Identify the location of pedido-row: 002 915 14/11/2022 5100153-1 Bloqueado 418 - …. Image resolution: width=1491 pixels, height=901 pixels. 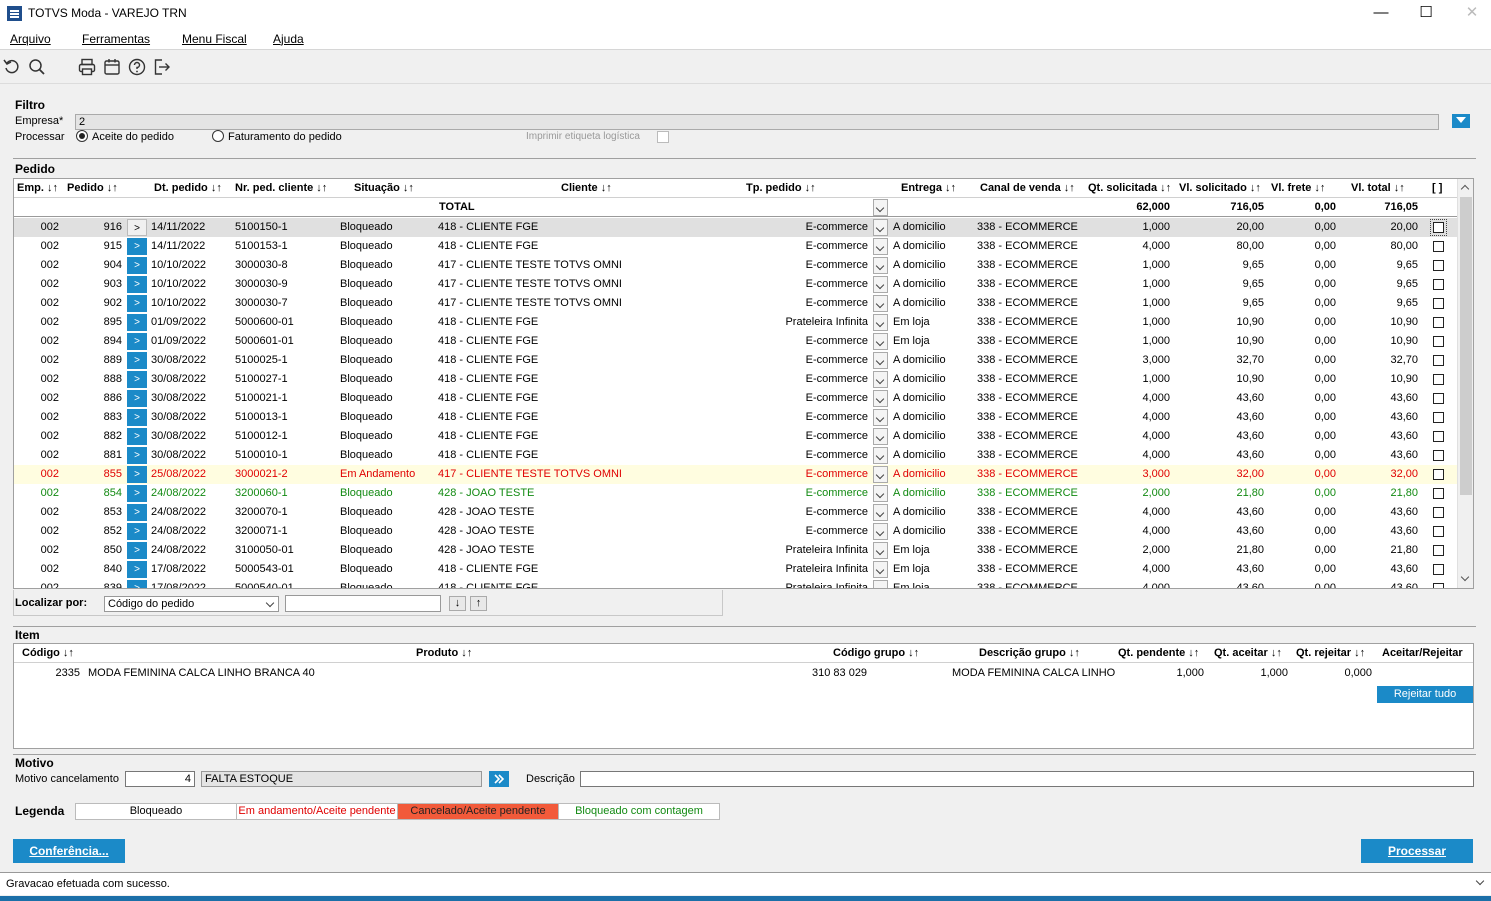
(735, 246).